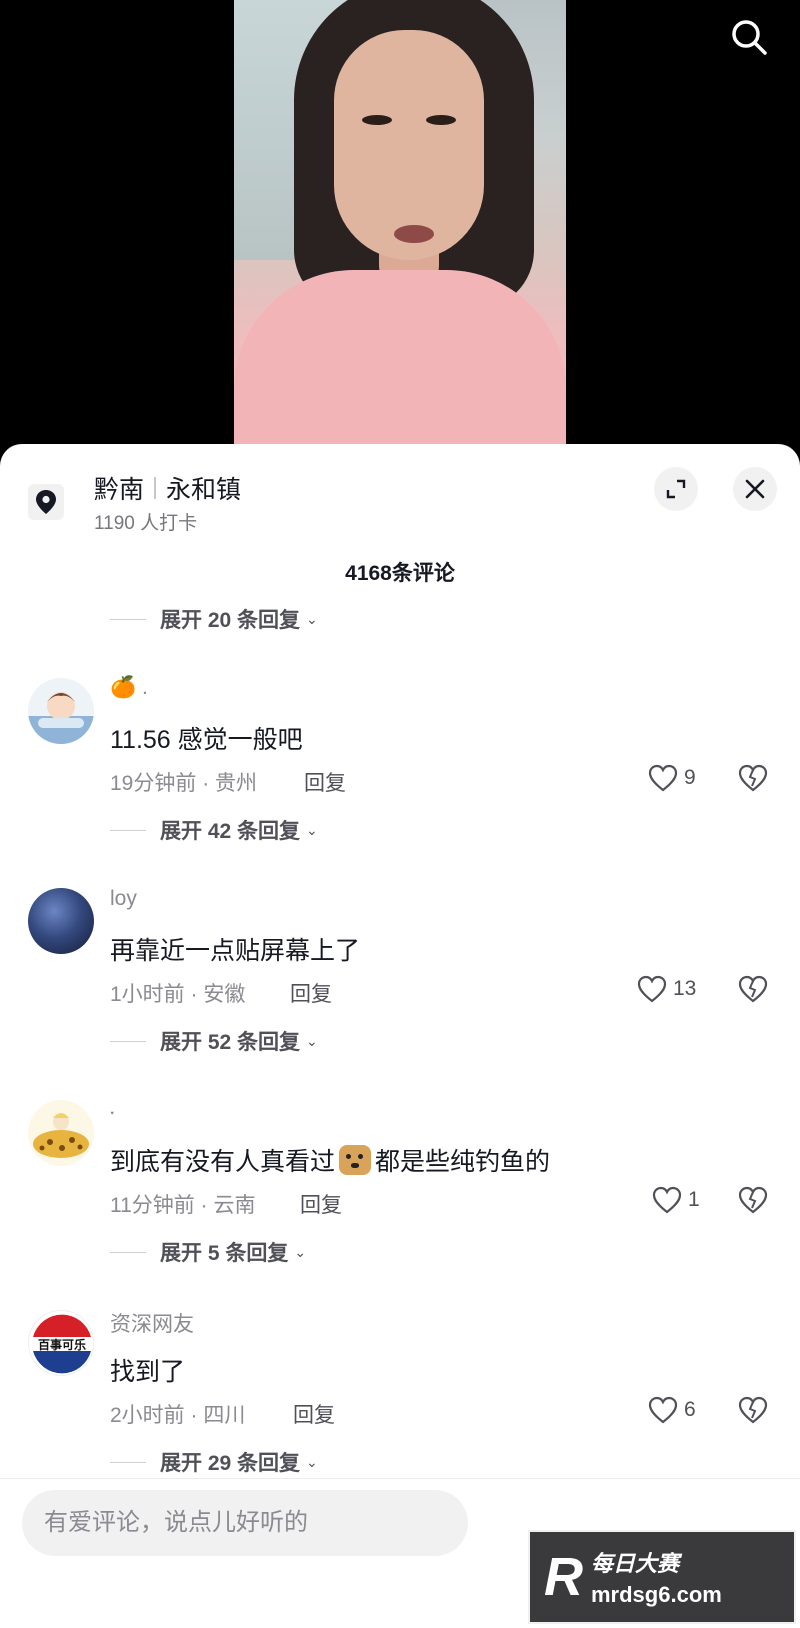 The image size is (800, 1628). Describe the element at coordinates (184, 783) in the screenshot. I see `comment-meta: 19分钟前 · 贵州` at that location.